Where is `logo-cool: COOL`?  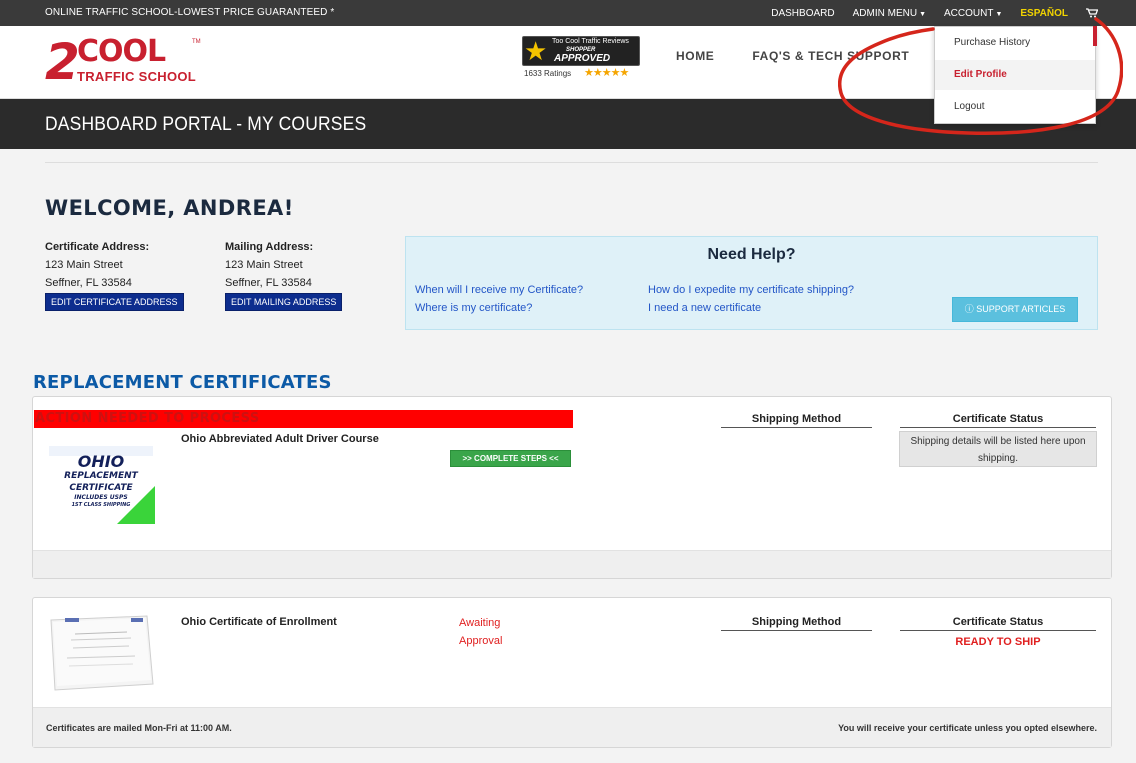 logo-cool: COOL is located at coordinates (121, 51).